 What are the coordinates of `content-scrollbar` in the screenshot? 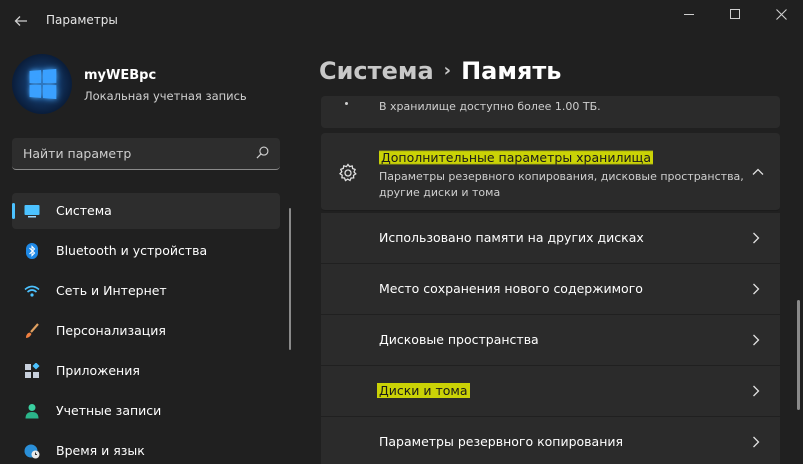 It's located at (798, 355).